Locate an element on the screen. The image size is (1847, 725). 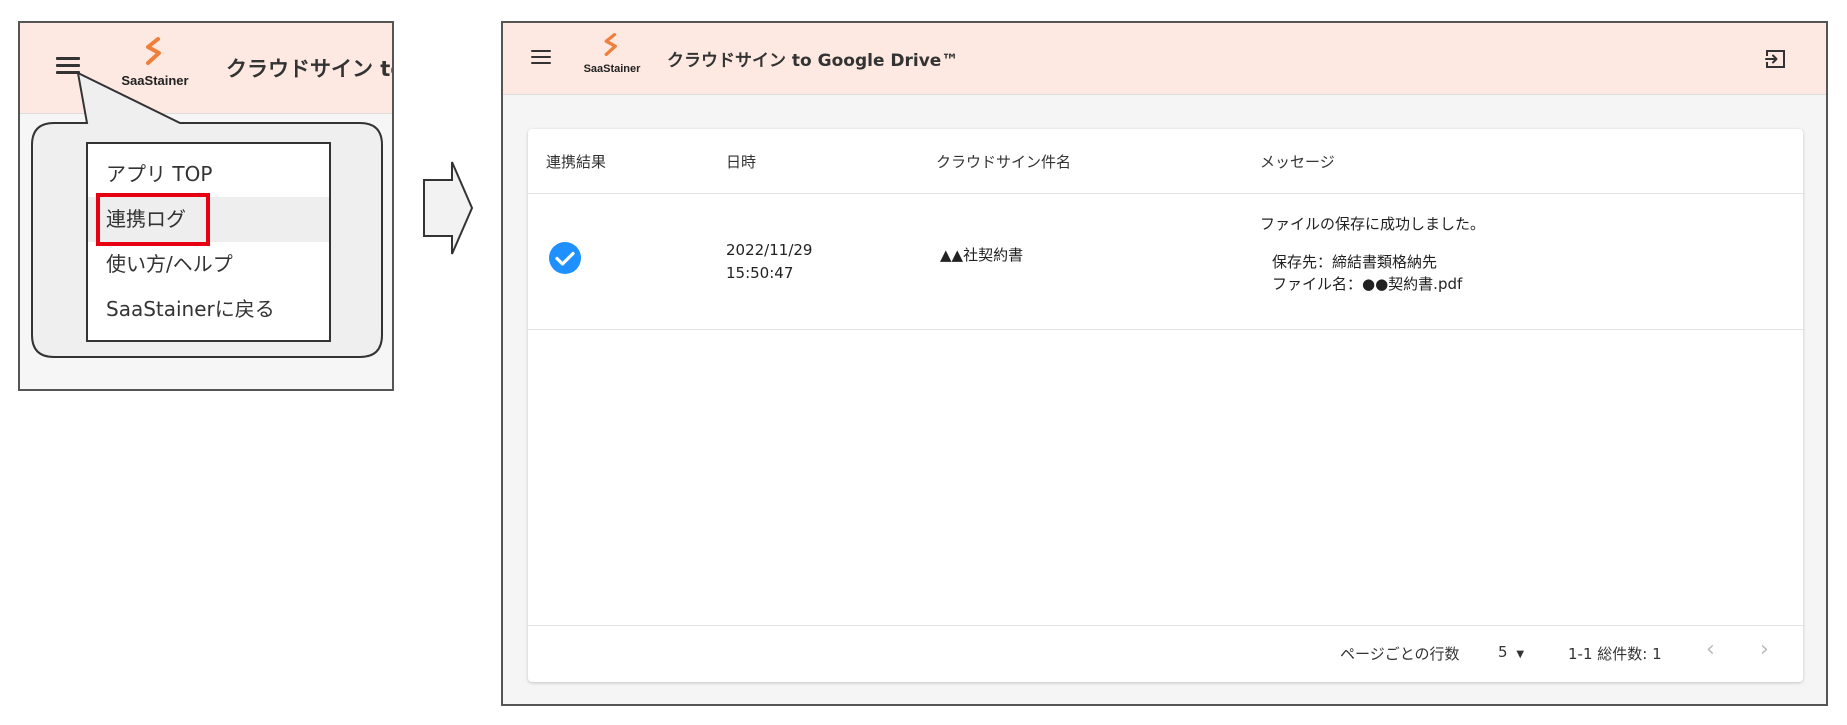
rows-per-page-select: 5 ▼ is located at coordinates (1511, 652).